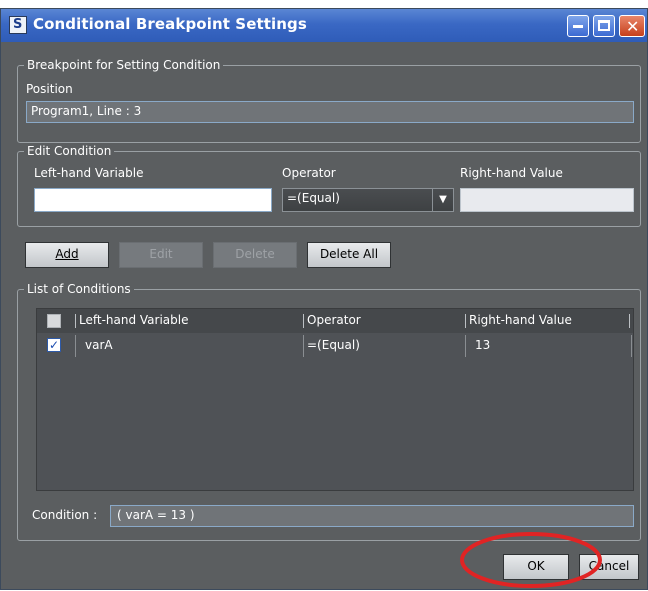 This screenshot has width=648, height=591. Describe the element at coordinates (255, 255) in the screenshot. I see `delete-button: Delete` at that location.